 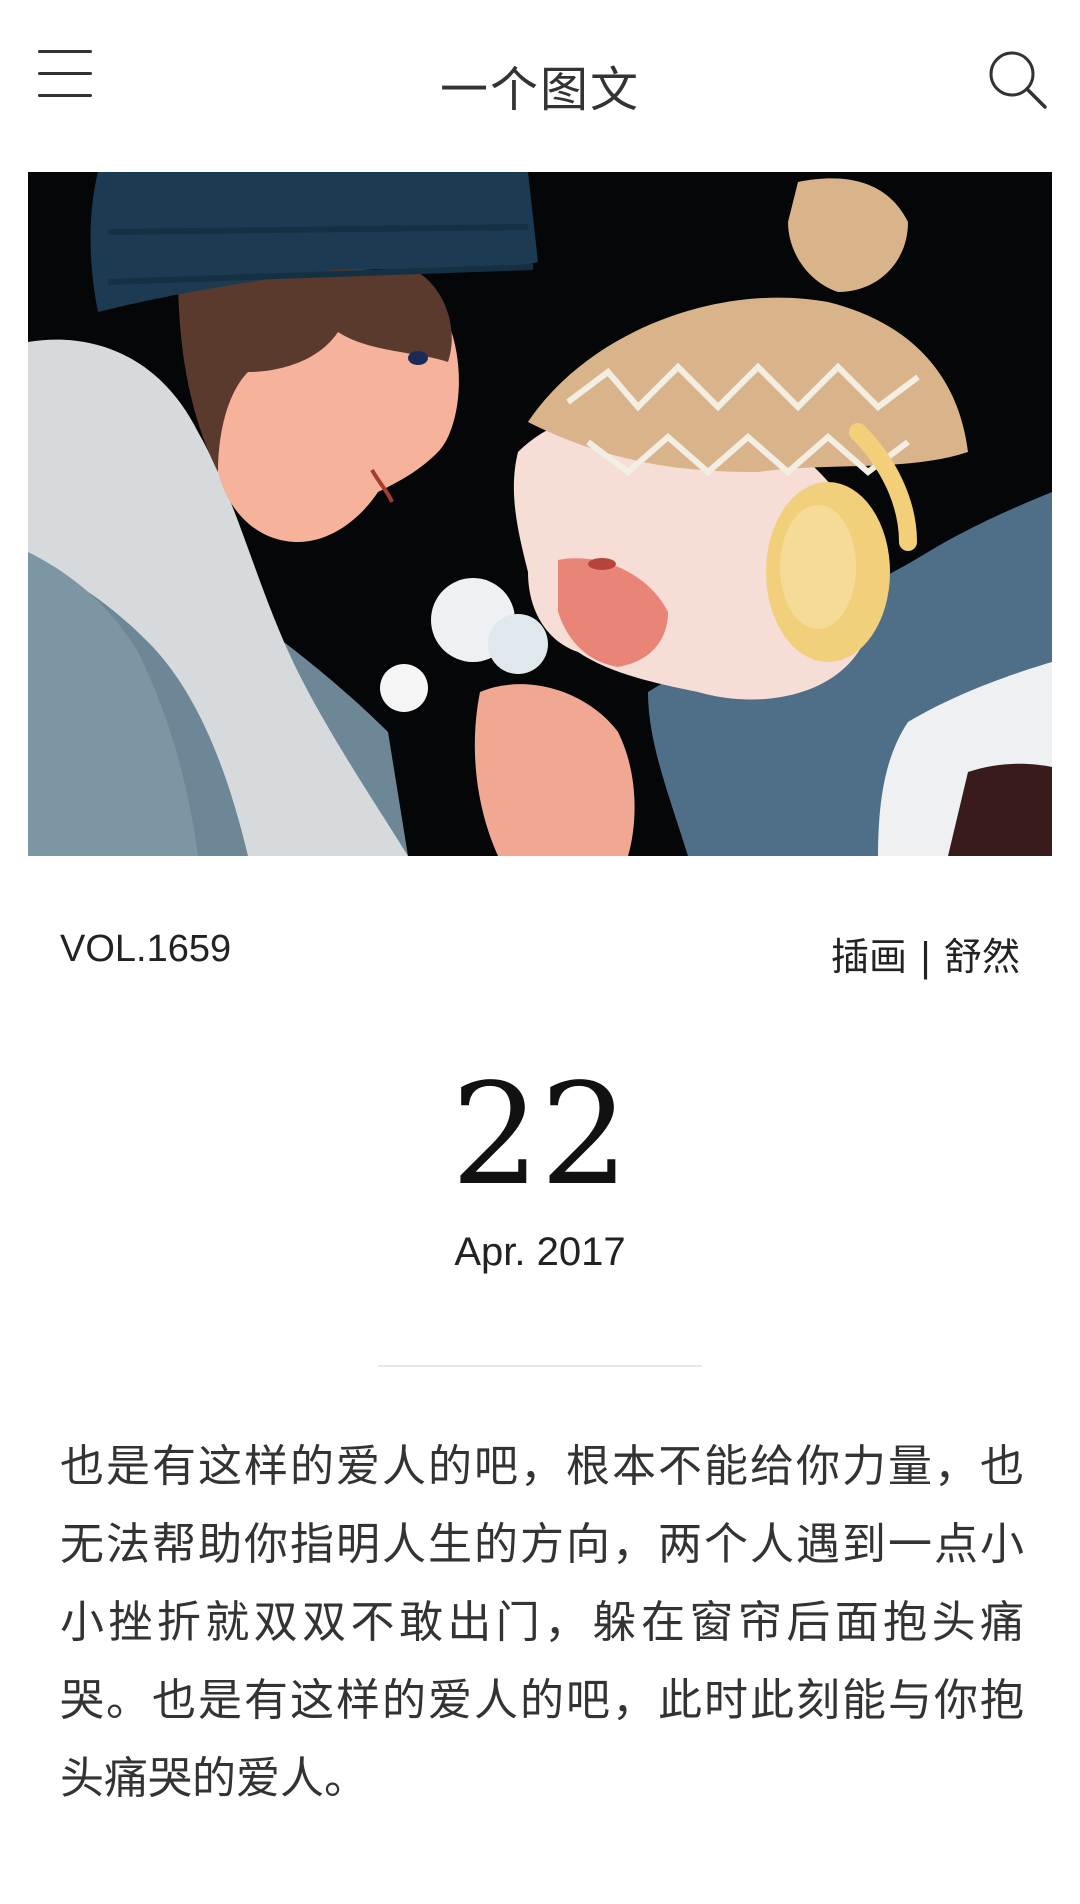 What do you see at coordinates (146, 949) in the screenshot?
I see `volume-number: VOL.1659` at bounding box center [146, 949].